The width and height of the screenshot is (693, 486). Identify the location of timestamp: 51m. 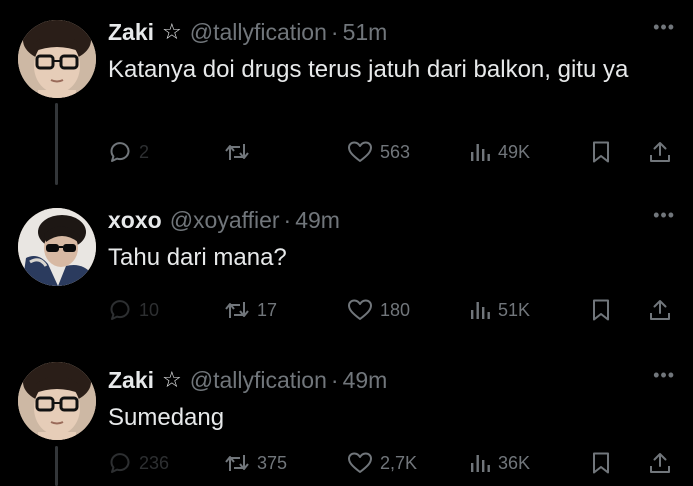
(365, 32).